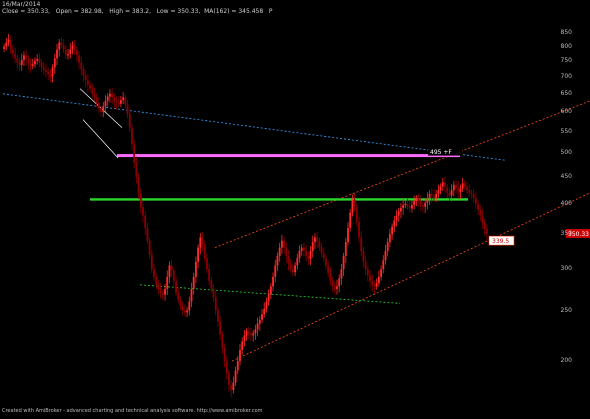 This screenshot has width=590, height=419. What do you see at coordinates (566, 153) in the screenshot?
I see `y-tick-label: 500` at bounding box center [566, 153].